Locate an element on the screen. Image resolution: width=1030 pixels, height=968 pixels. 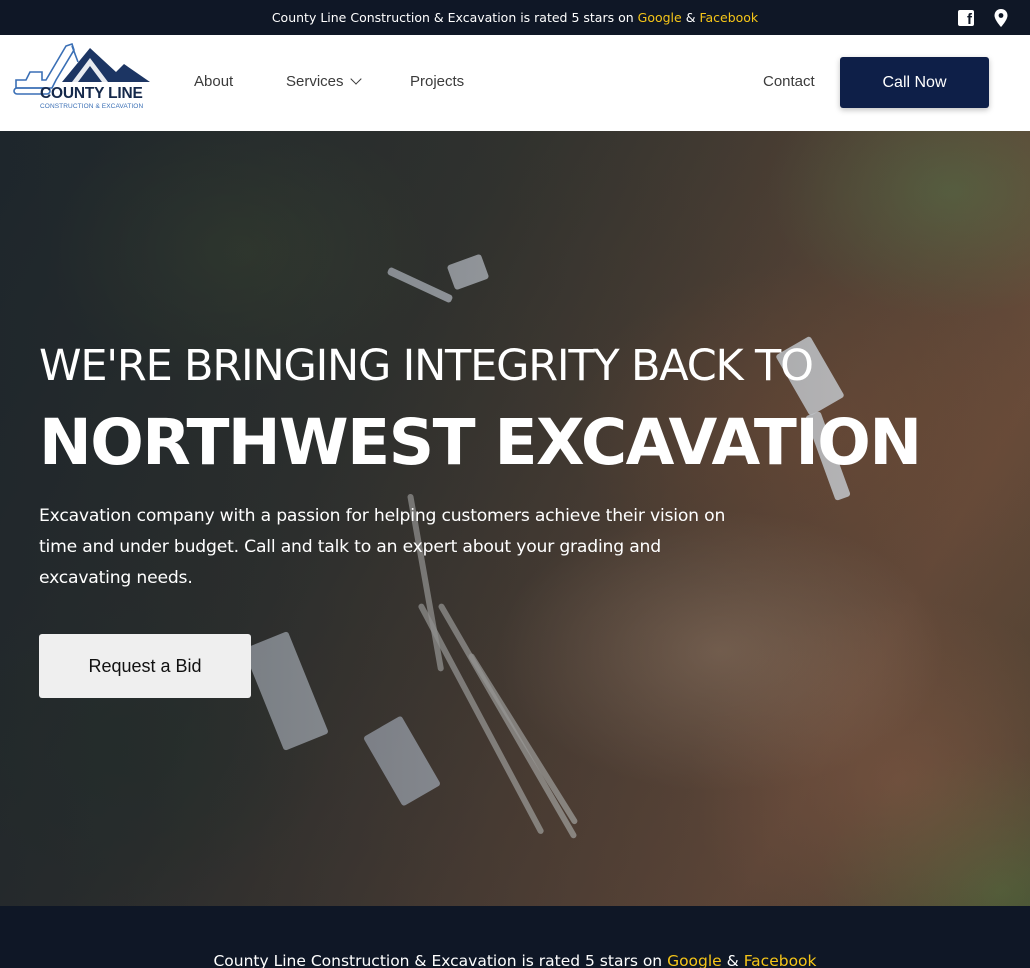
logo-subtitle: CONSTRUCTION & EXCAVATION is located at coordinates (92, 106).